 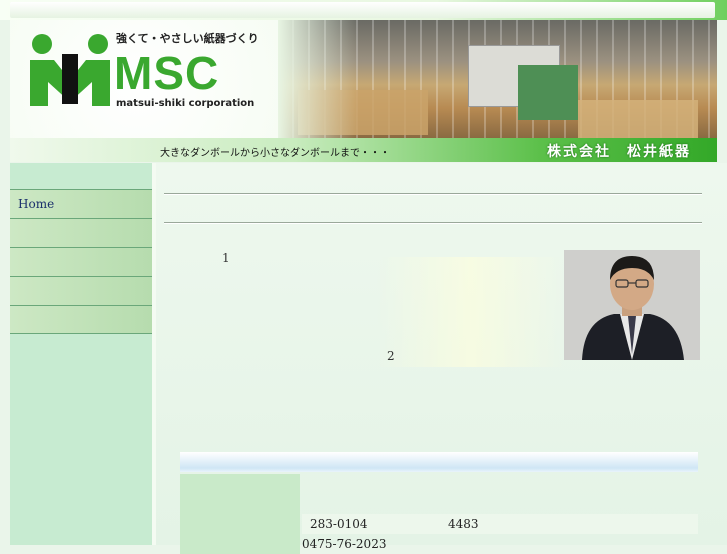 What do you see at coordinates (619, 152) in the screenshot?
I see `banner-company-name: 株式会社 松井紙器` at bounding box center [619, 152].